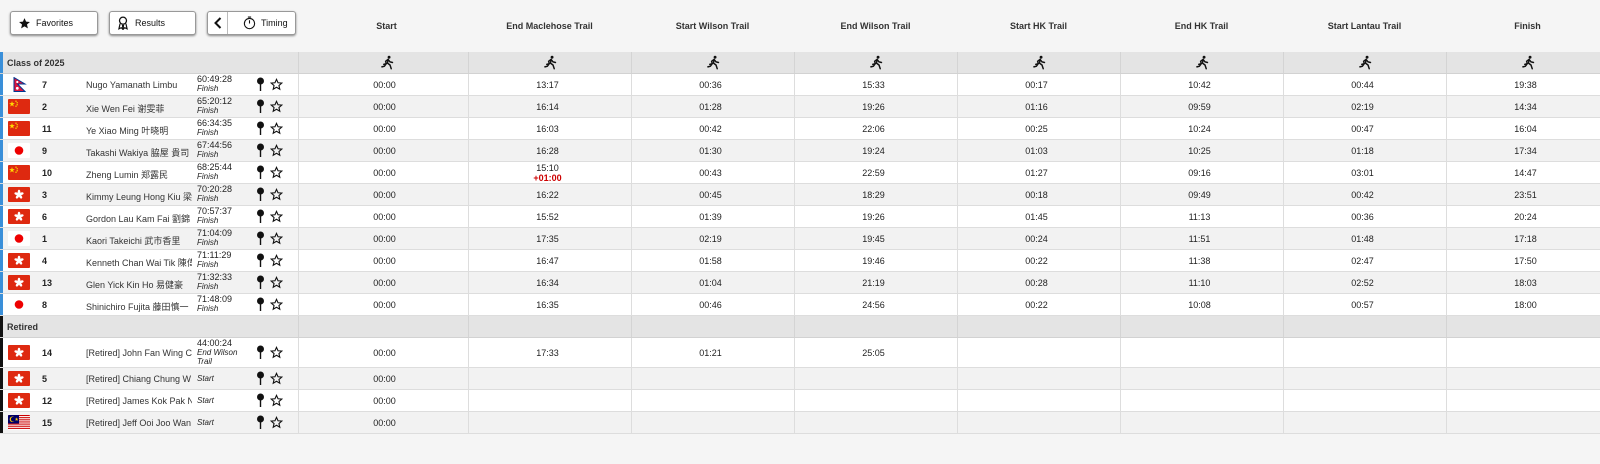 This screenshot has width=1600, height=464. Describe the element at coordinates (547, 129) in the screenshot. I see `split-time: 16:03` at that location.